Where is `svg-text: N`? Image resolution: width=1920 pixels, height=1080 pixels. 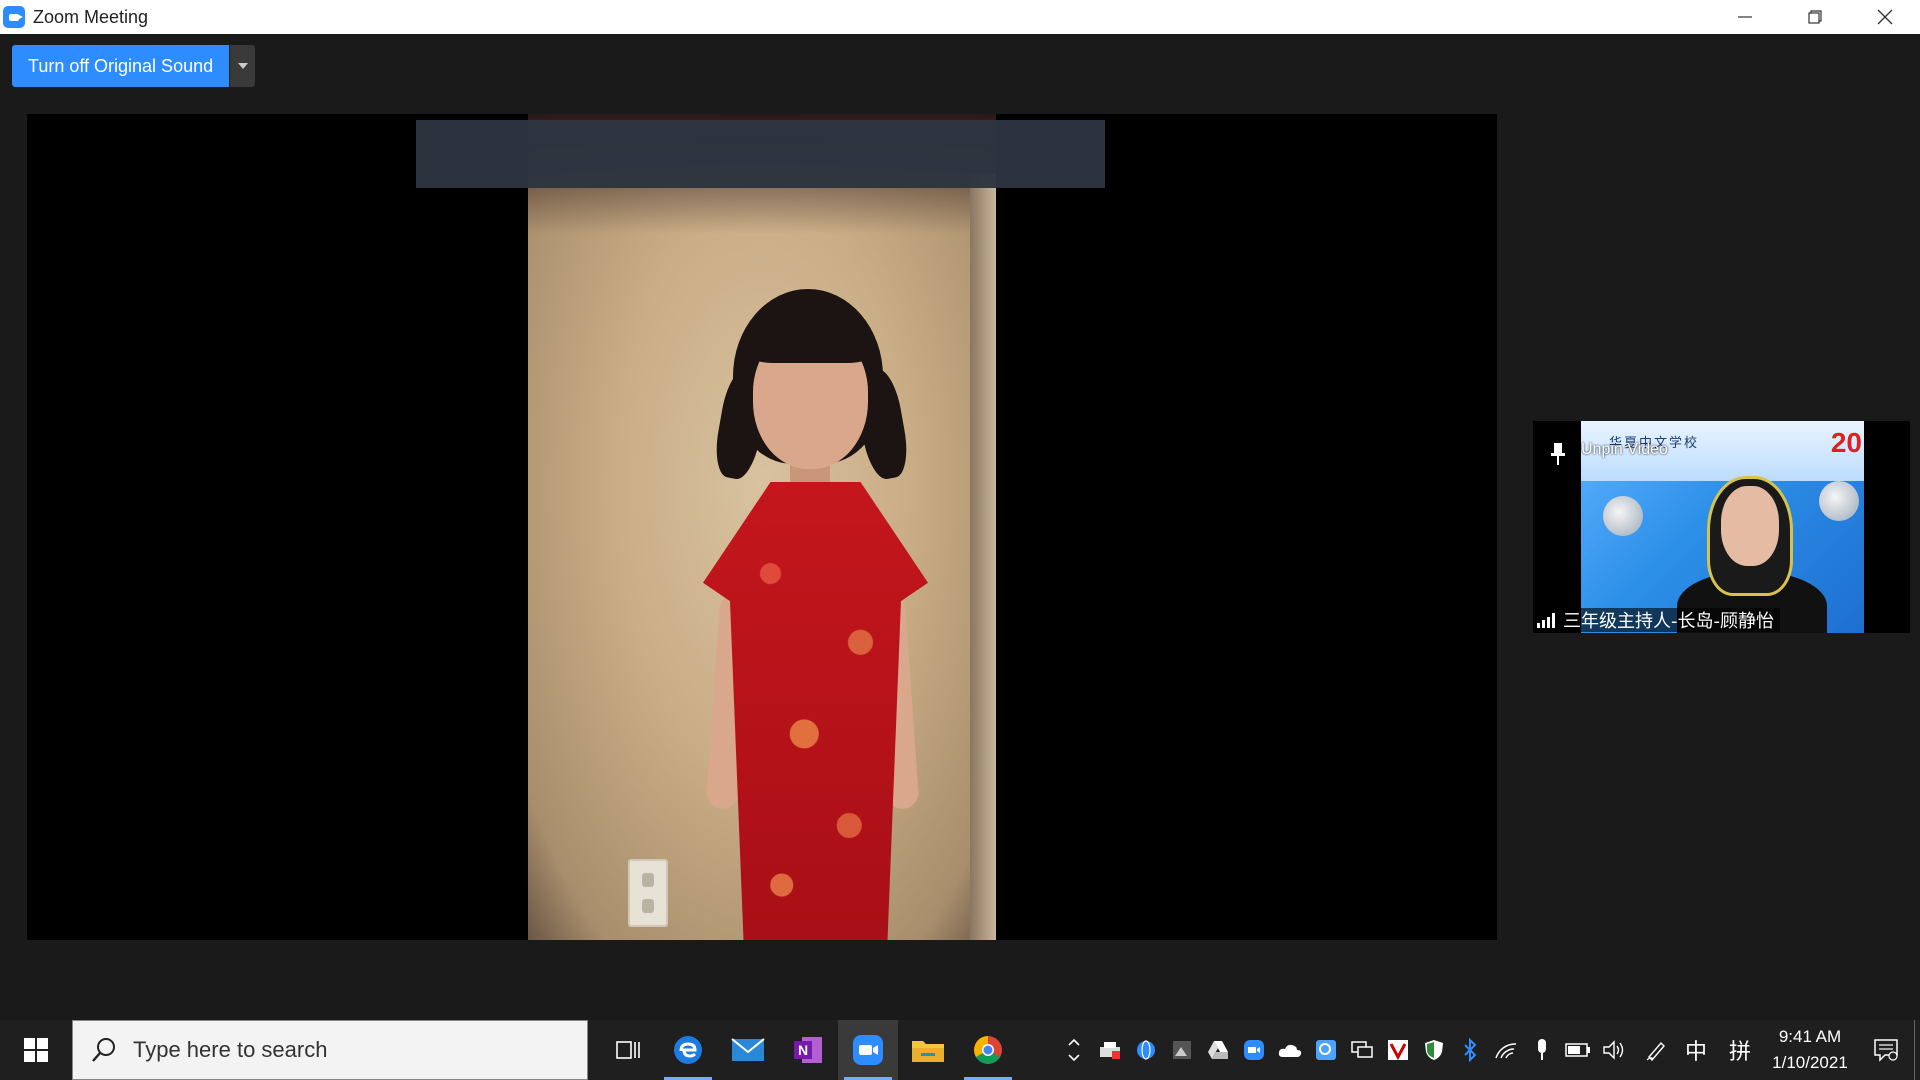 svg-text: N is located at coordinates (803, 1050).